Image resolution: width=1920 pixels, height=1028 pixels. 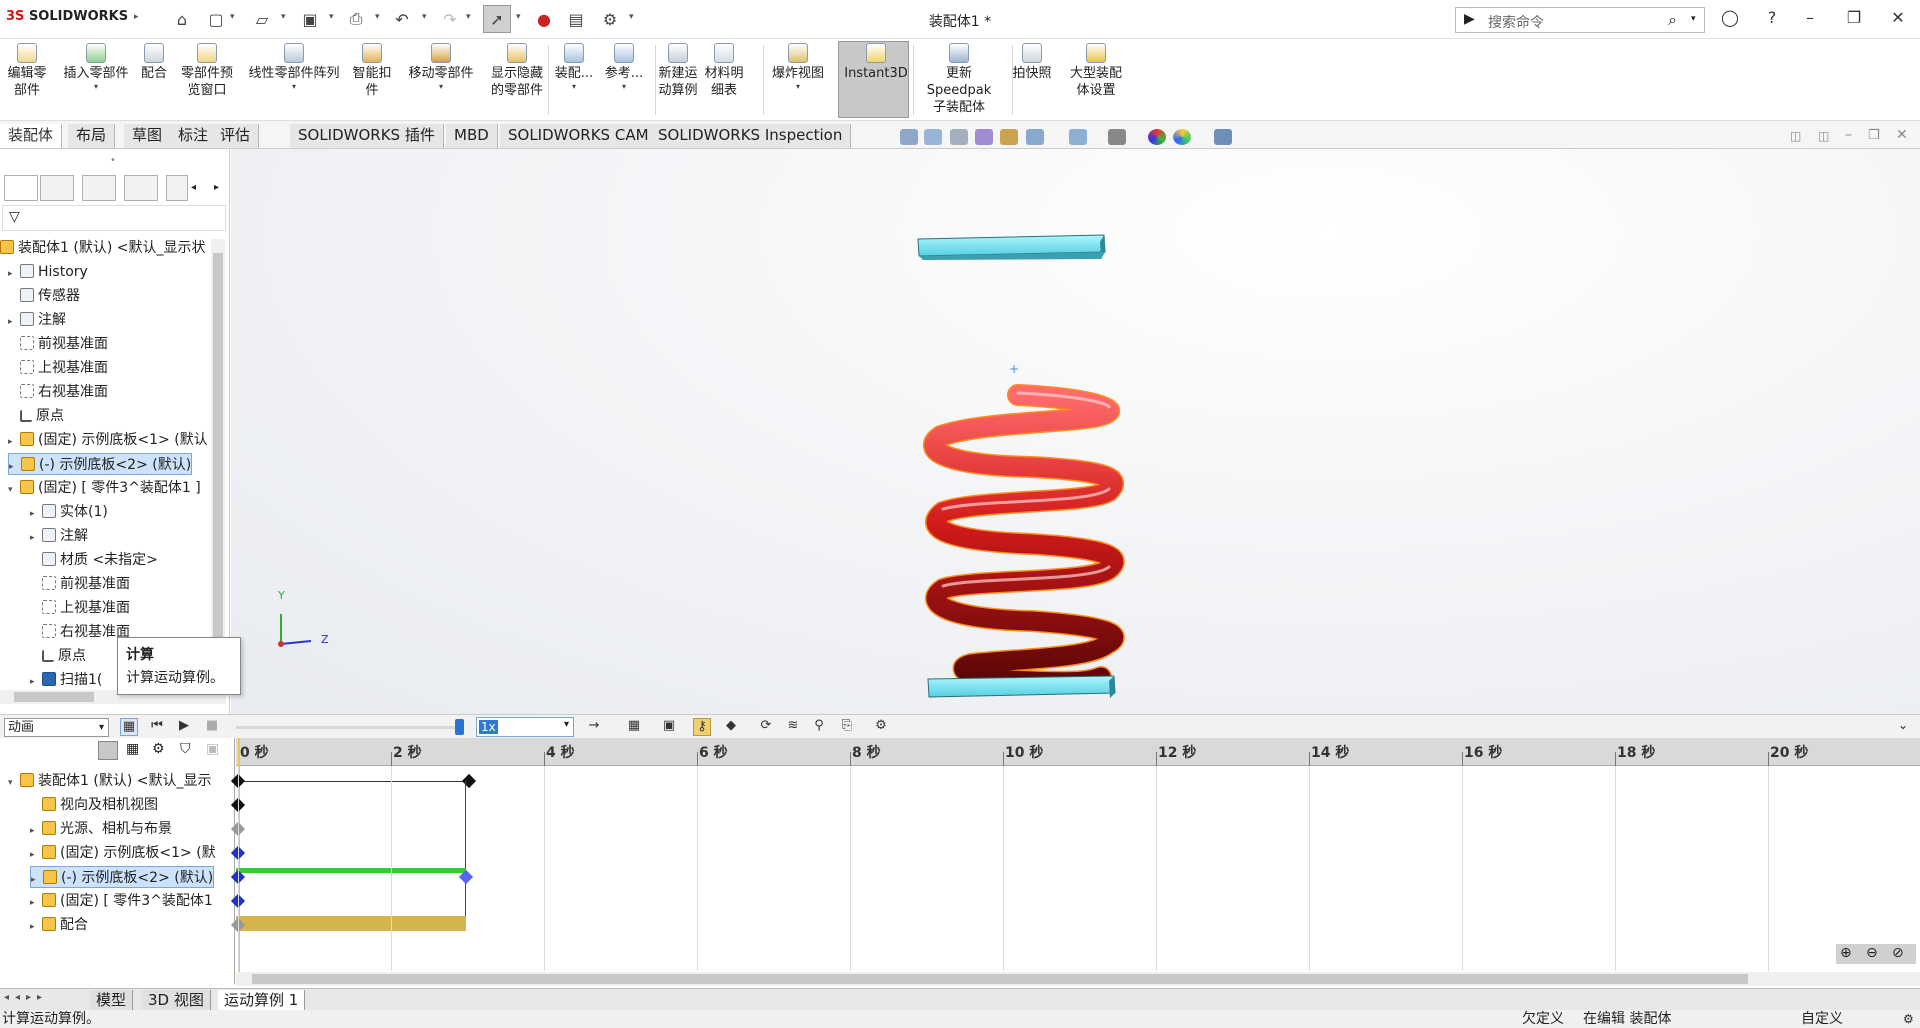 I want to click on zoom-fit-icon: ⊘, so click(x=1898, y=953).